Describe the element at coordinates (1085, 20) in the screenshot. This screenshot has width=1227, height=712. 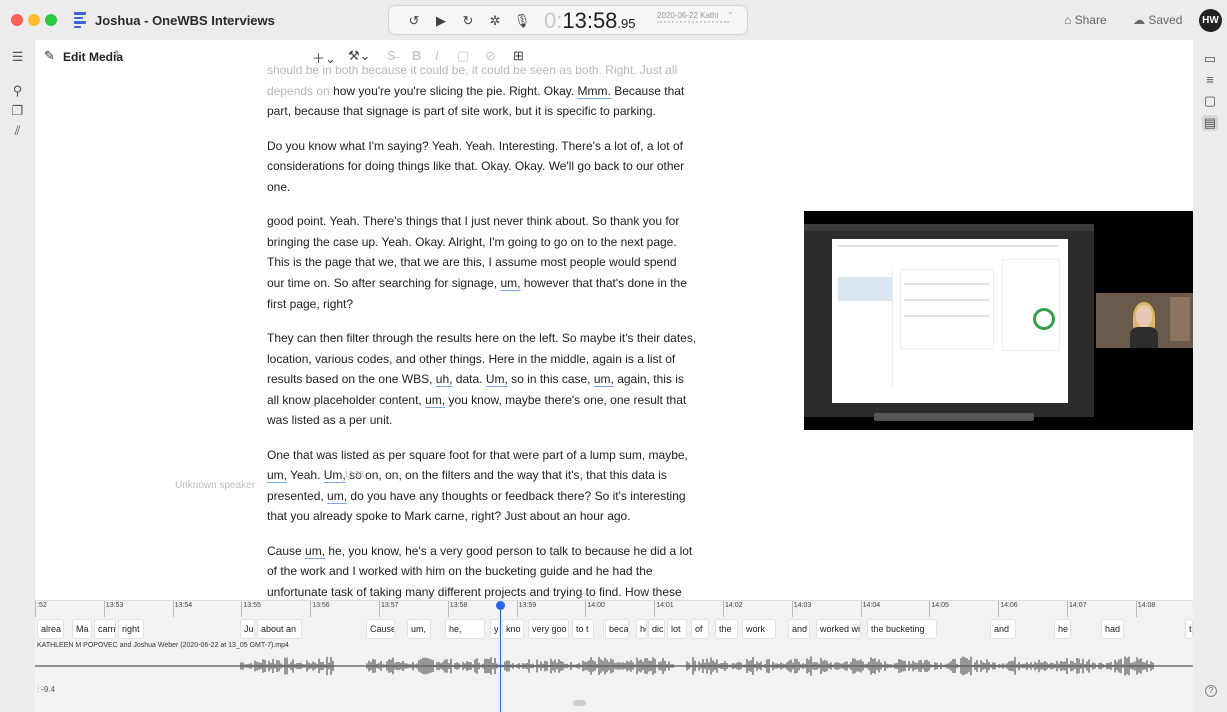
I see `share-button: ⌂ Share` at that location.